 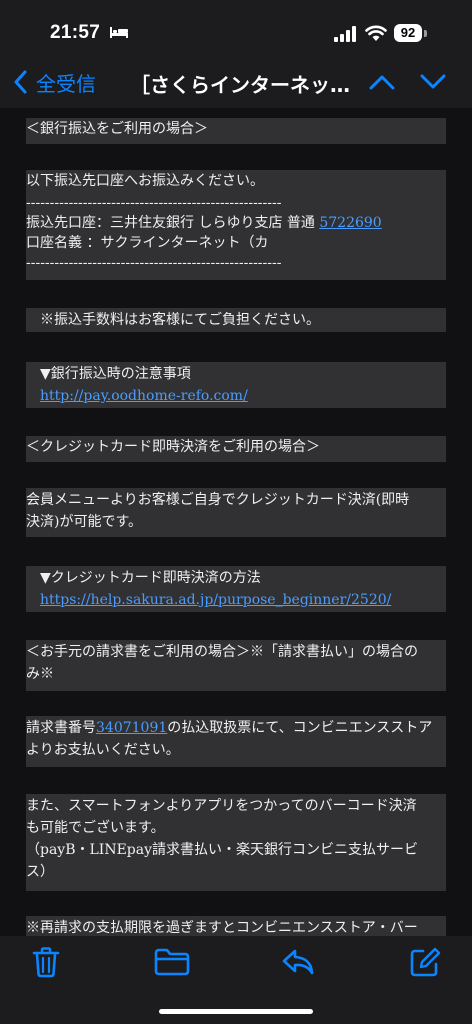 What do you see at coordinates (117, 129) in the screenshot?
I see `bank-transfer-heading: ＜銀行振込をご利用の場合＞` at bounding box center [117, 129].